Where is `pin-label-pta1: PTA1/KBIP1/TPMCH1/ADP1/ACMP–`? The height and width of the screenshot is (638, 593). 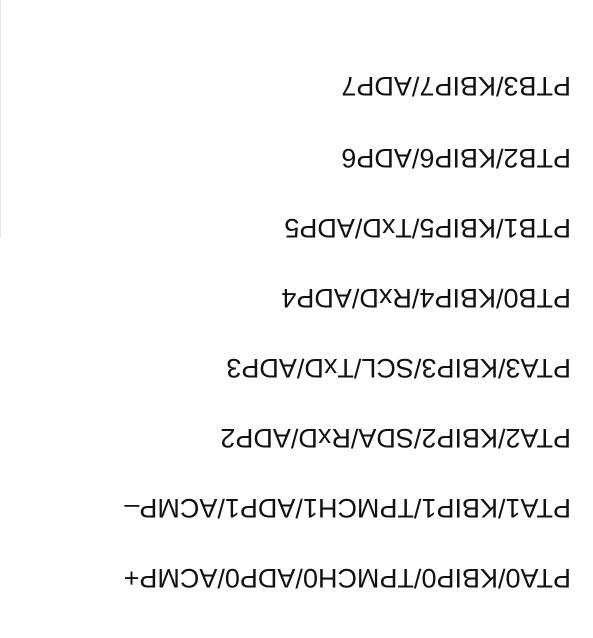 pin-label-pta1: PTA1/KBIP1/TPMCH1/ADP1/ACMP– is located at coordinates (347, 508).